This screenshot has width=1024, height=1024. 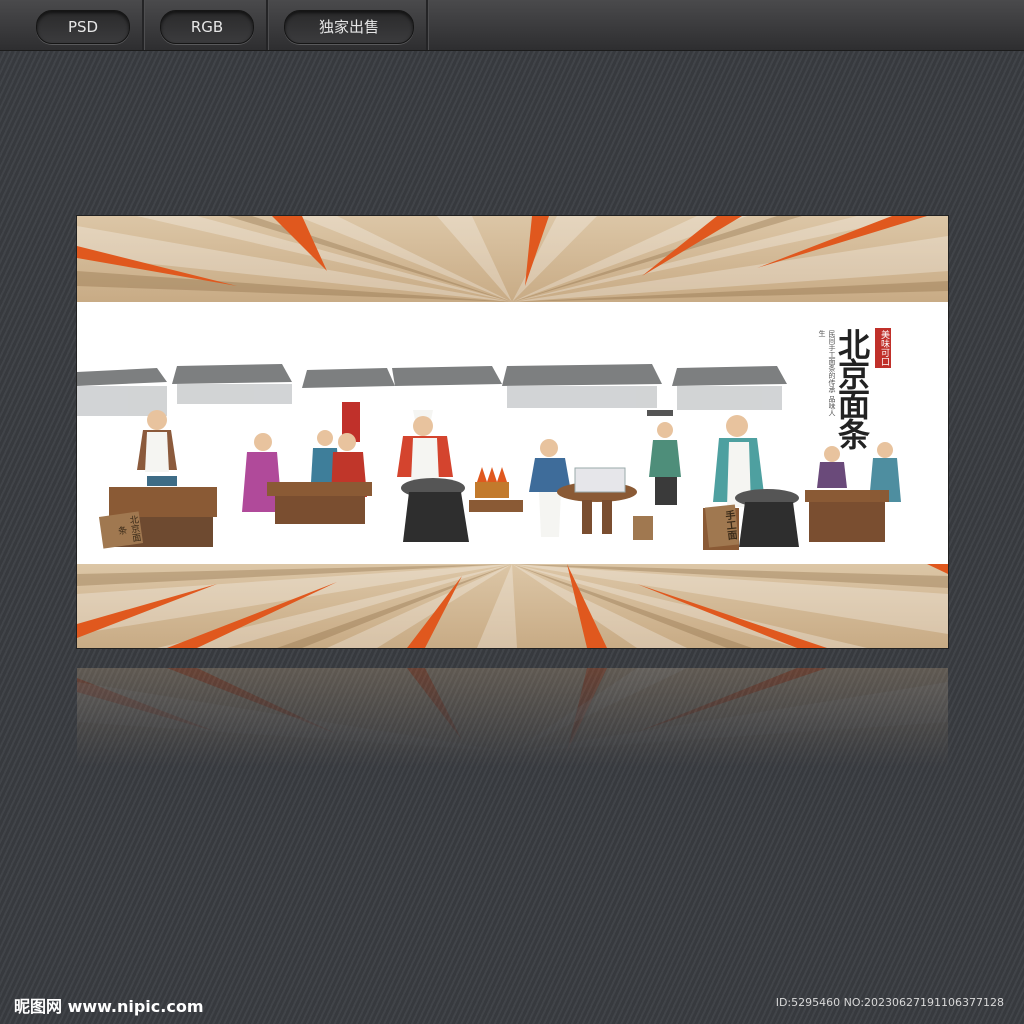 I want to click on site-logo: 昵图网 www.nipic.com, so click(x=109, y=1006).